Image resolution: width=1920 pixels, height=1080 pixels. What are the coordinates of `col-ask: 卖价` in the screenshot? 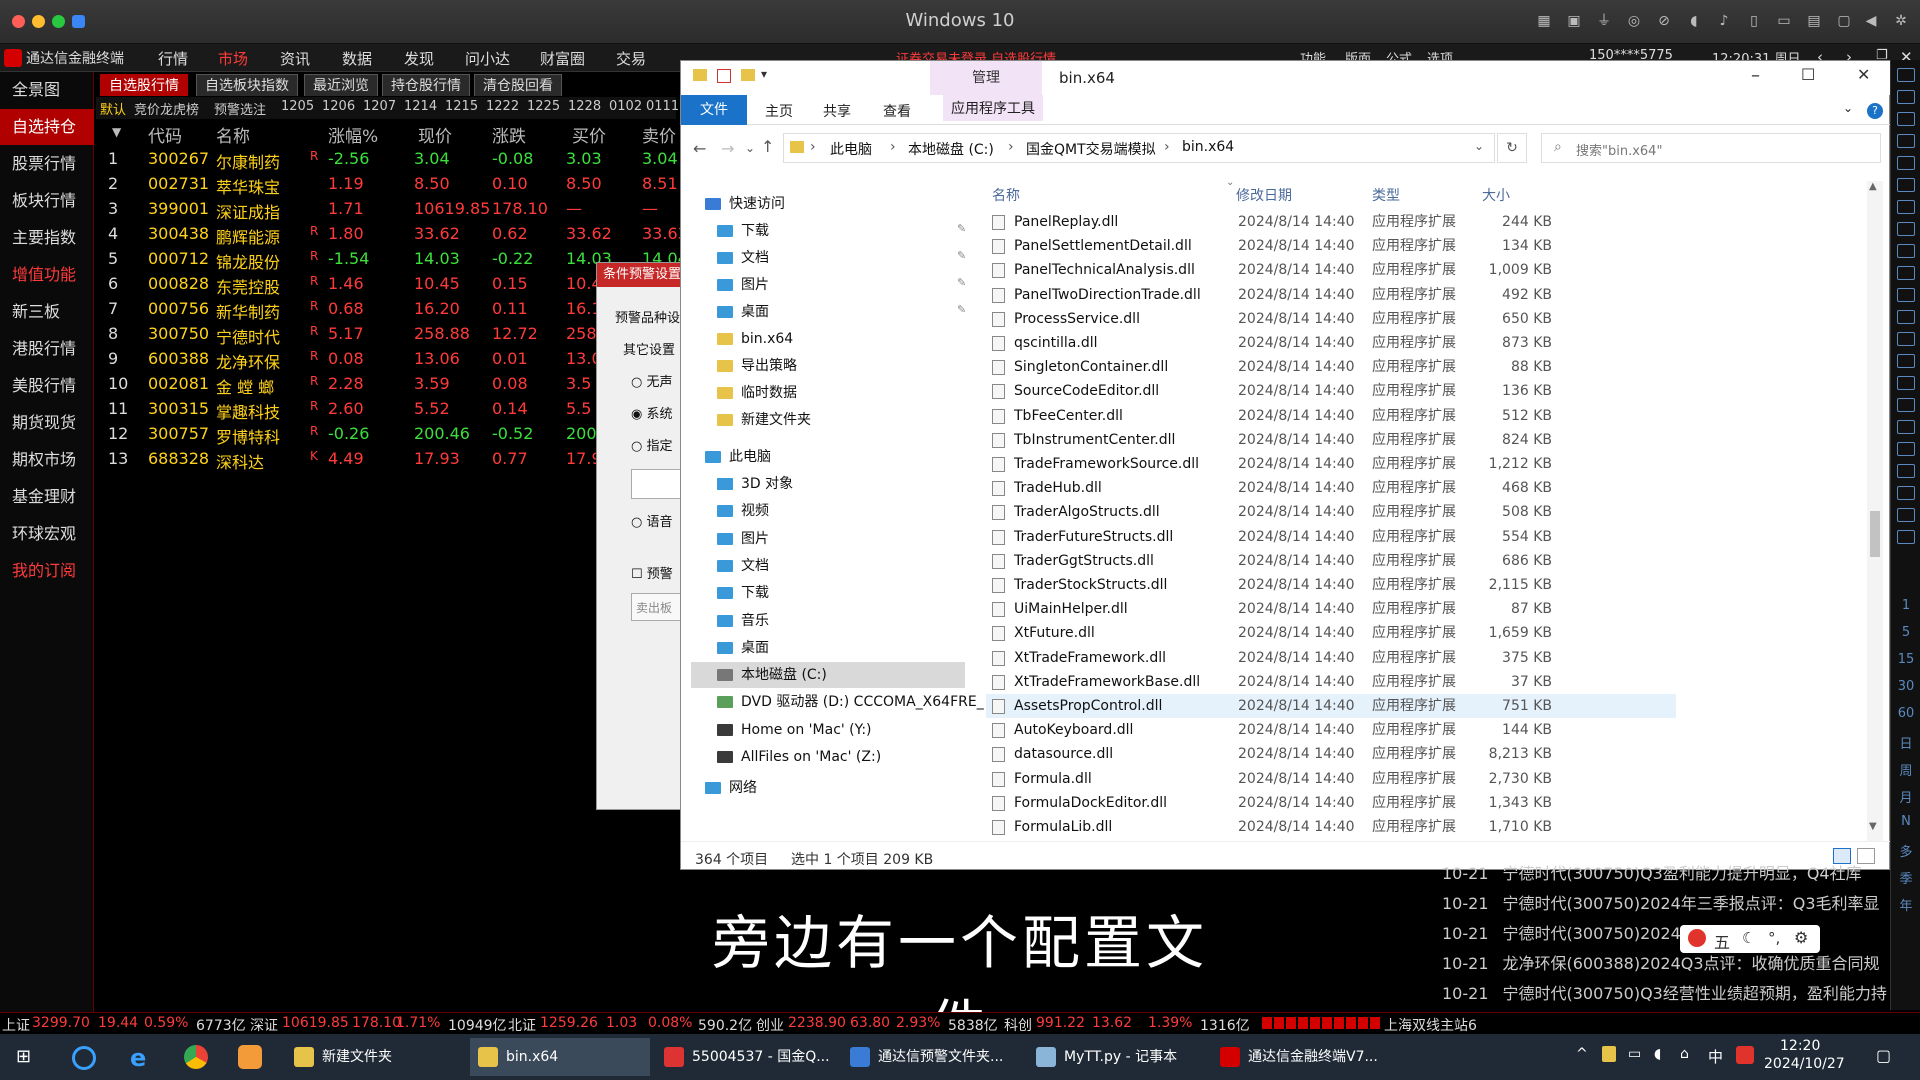 It's located at (659, 134).